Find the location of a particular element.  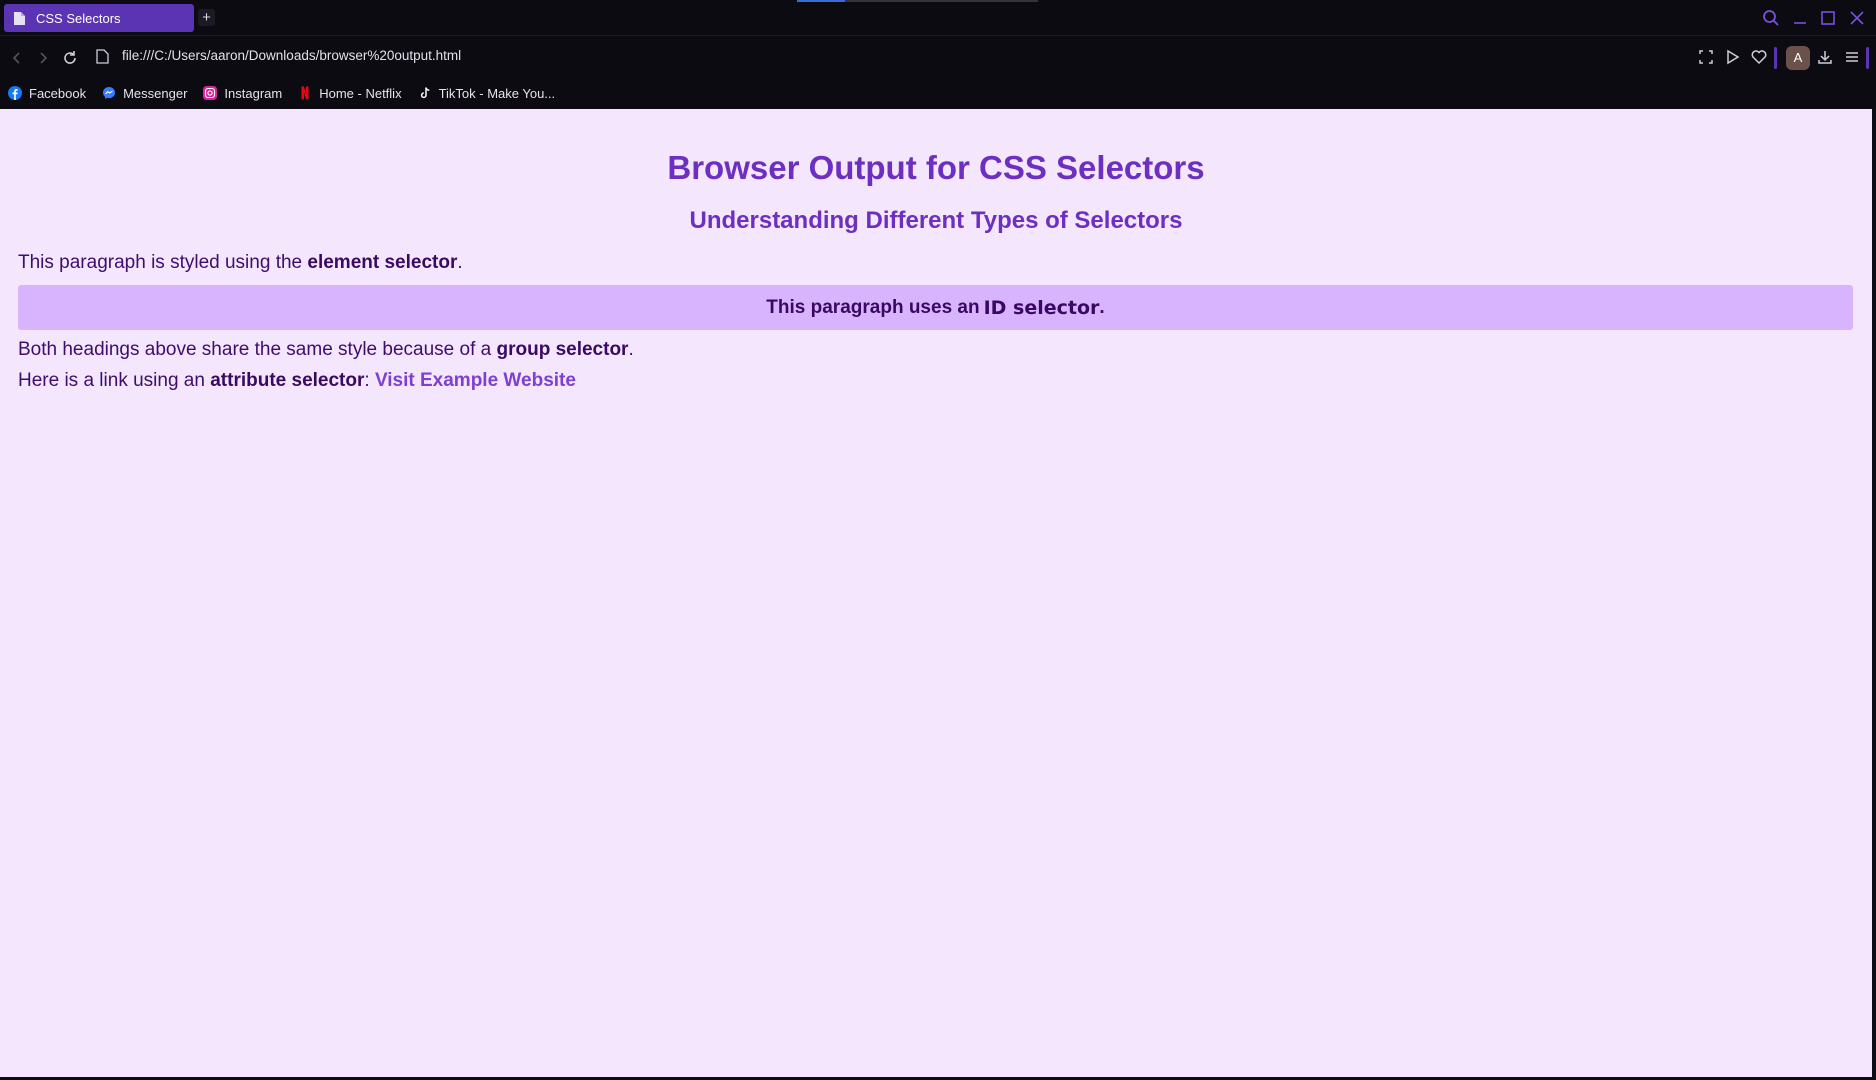

page-info-icon is located at coordinates (102, 56).